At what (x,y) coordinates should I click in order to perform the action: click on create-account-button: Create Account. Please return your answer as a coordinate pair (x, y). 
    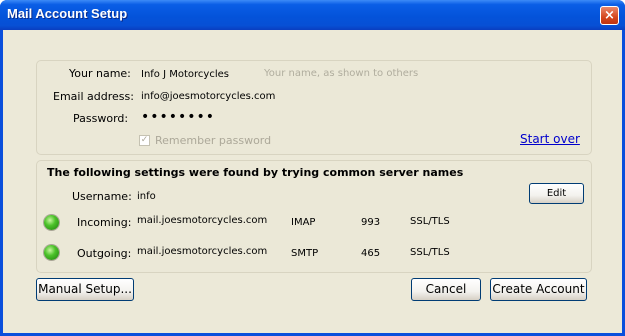
    Looking at the image, I should click on (538, 289).